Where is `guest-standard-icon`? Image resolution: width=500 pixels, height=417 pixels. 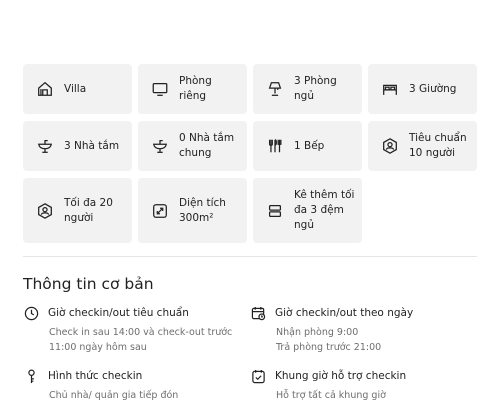 guest-standard-icon is located at coordinates (390, 146).